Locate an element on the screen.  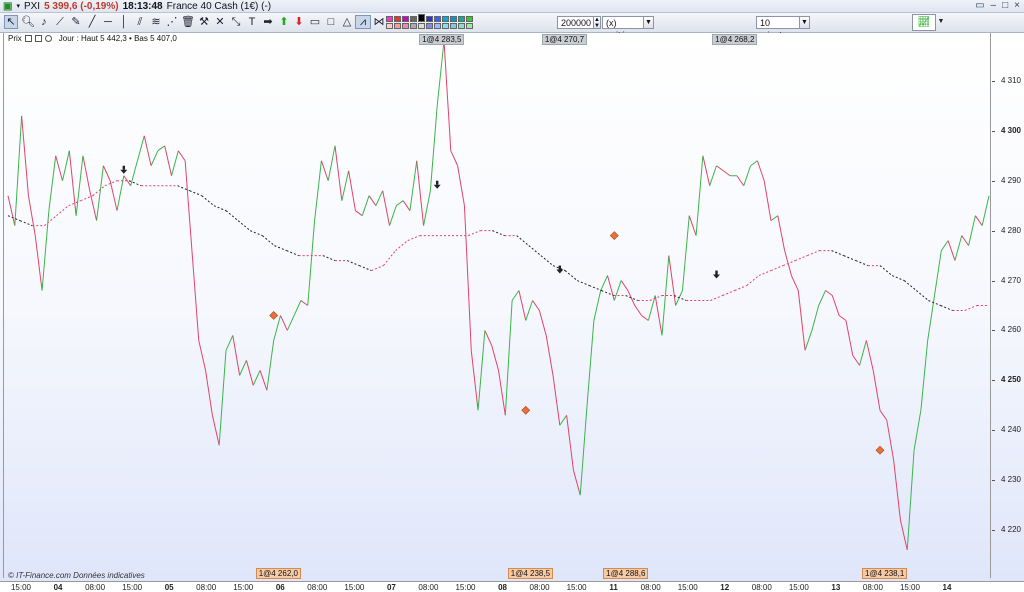
order-label-top: 1@4 270,7 is located at coordinates (564, 39).